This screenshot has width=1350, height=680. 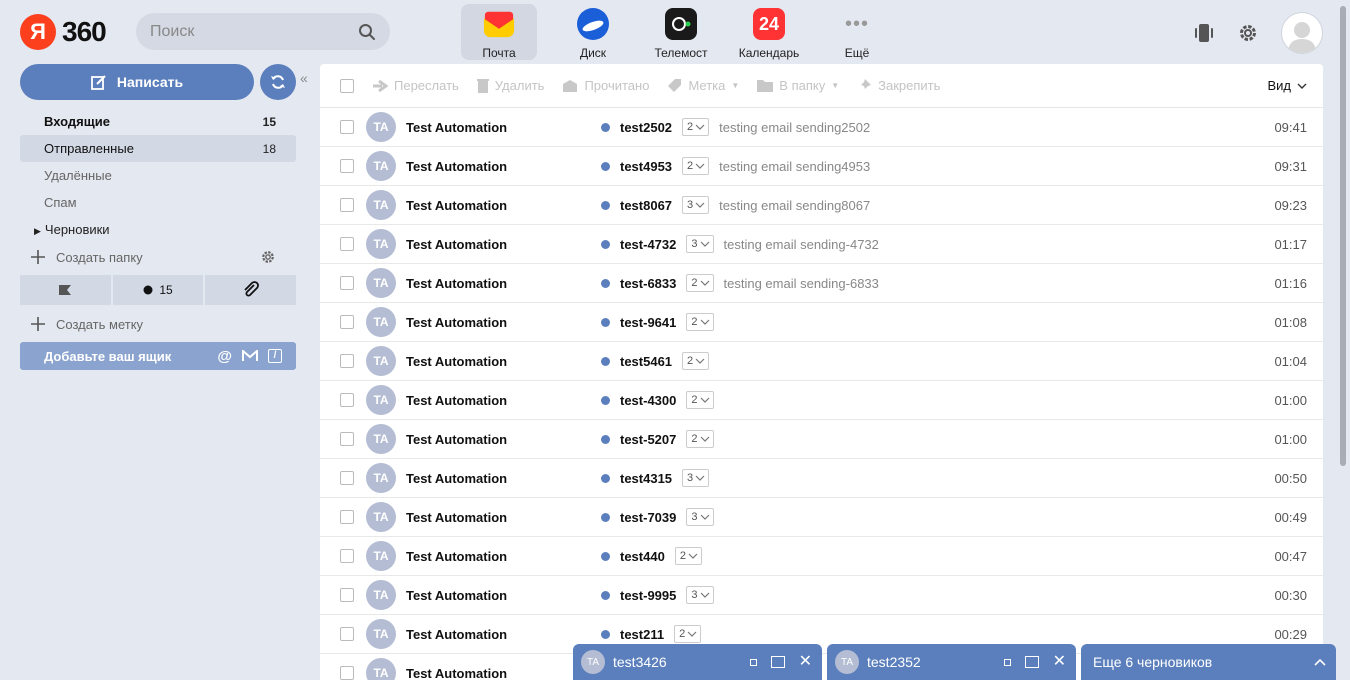 What do you see at coordinates (510, 85) in the screenshot?
I see `delete-button: Удалить` at bounding box center [510, 85].